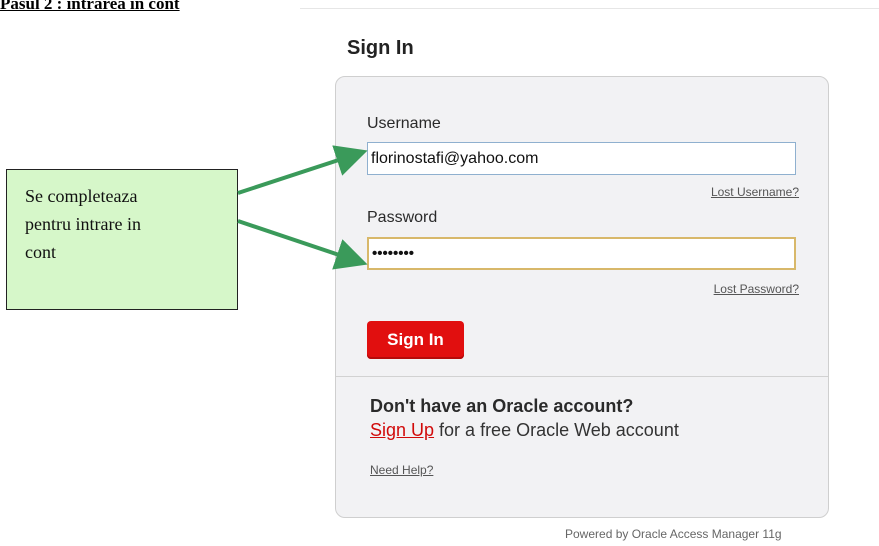 This screenshot has width=879, height=546. Describe the element at coordinates (402, 217) in the screenshot. I see `password-label: Password` at that location.